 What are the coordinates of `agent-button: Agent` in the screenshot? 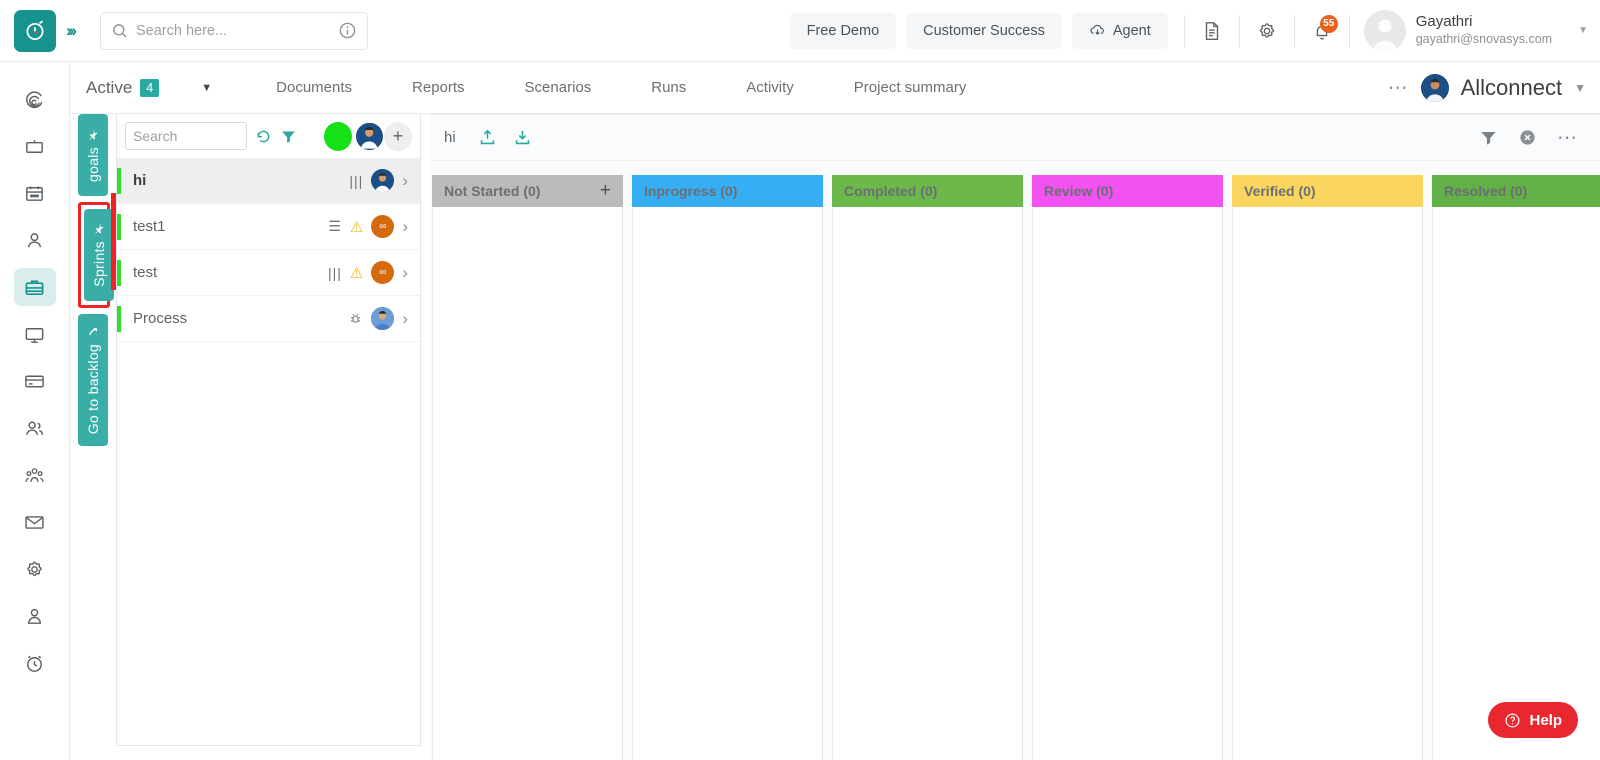 It's located at (1119, 30).